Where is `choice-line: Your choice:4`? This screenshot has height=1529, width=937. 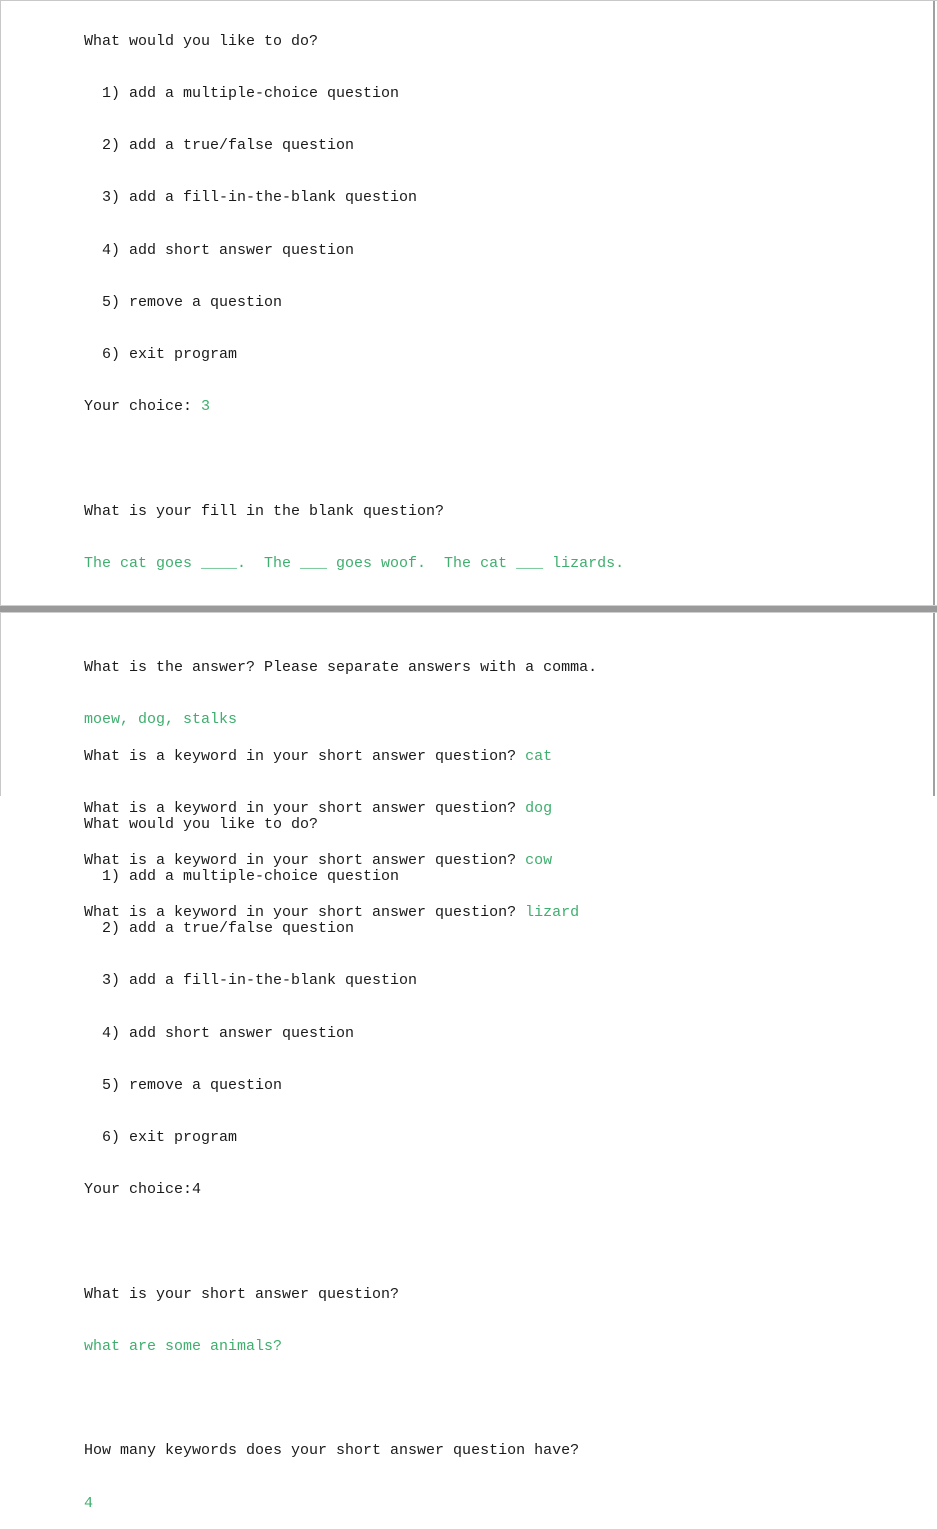 choice-line: Your choice:4 is located at coordinates (354, 1189).